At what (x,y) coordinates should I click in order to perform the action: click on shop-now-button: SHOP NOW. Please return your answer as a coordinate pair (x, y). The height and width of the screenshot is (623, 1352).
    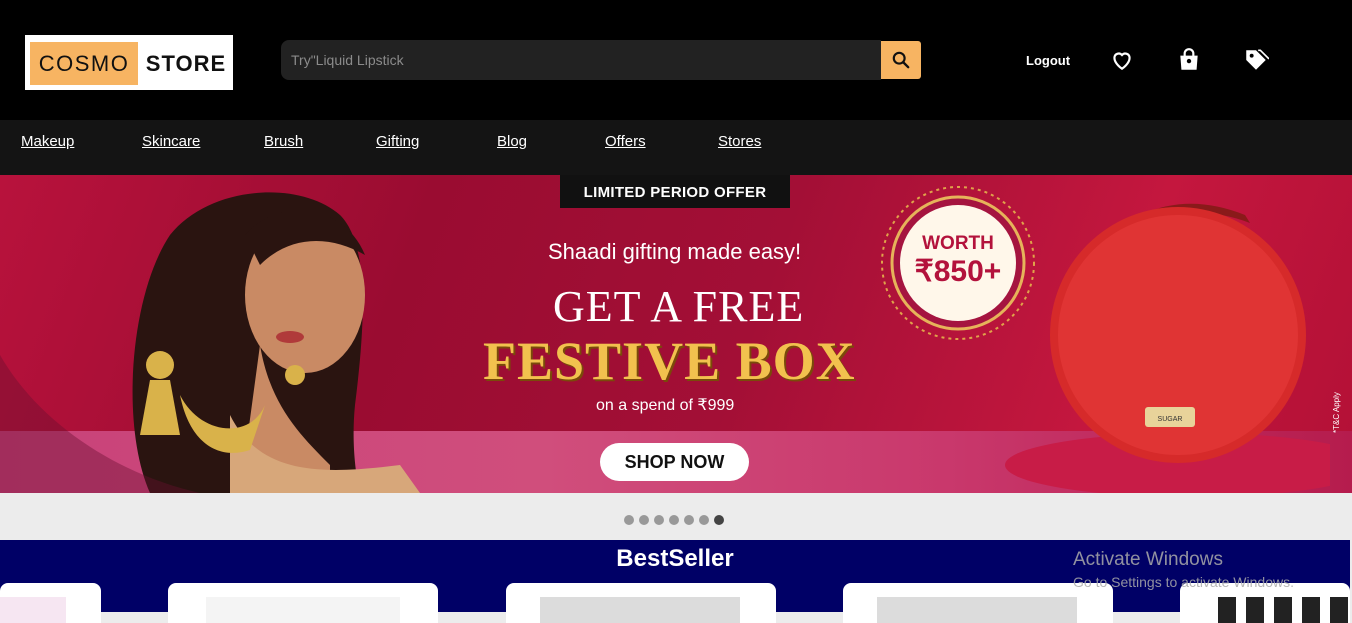
    Looking at the image, I should click on (674, 462).